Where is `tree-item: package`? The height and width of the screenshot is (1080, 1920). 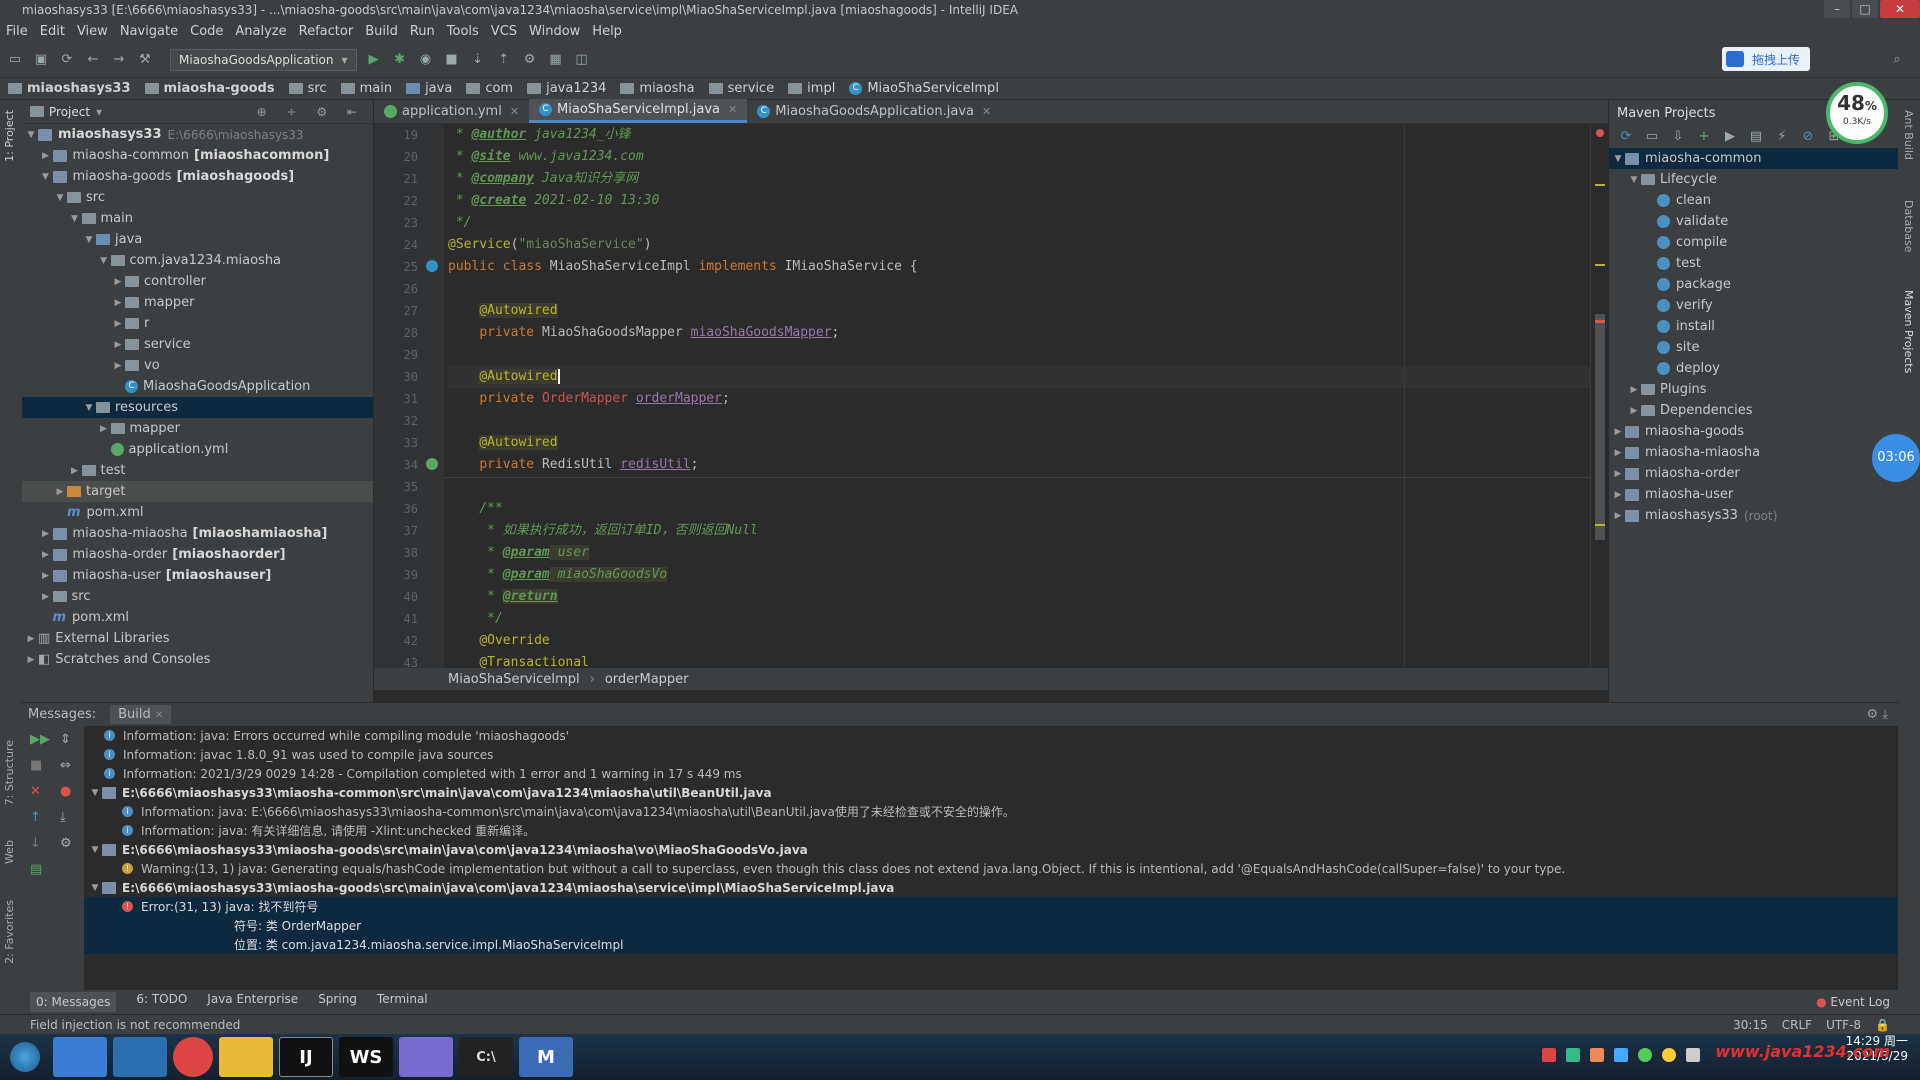 tree-item: package is located at coordinates (1753, 284).